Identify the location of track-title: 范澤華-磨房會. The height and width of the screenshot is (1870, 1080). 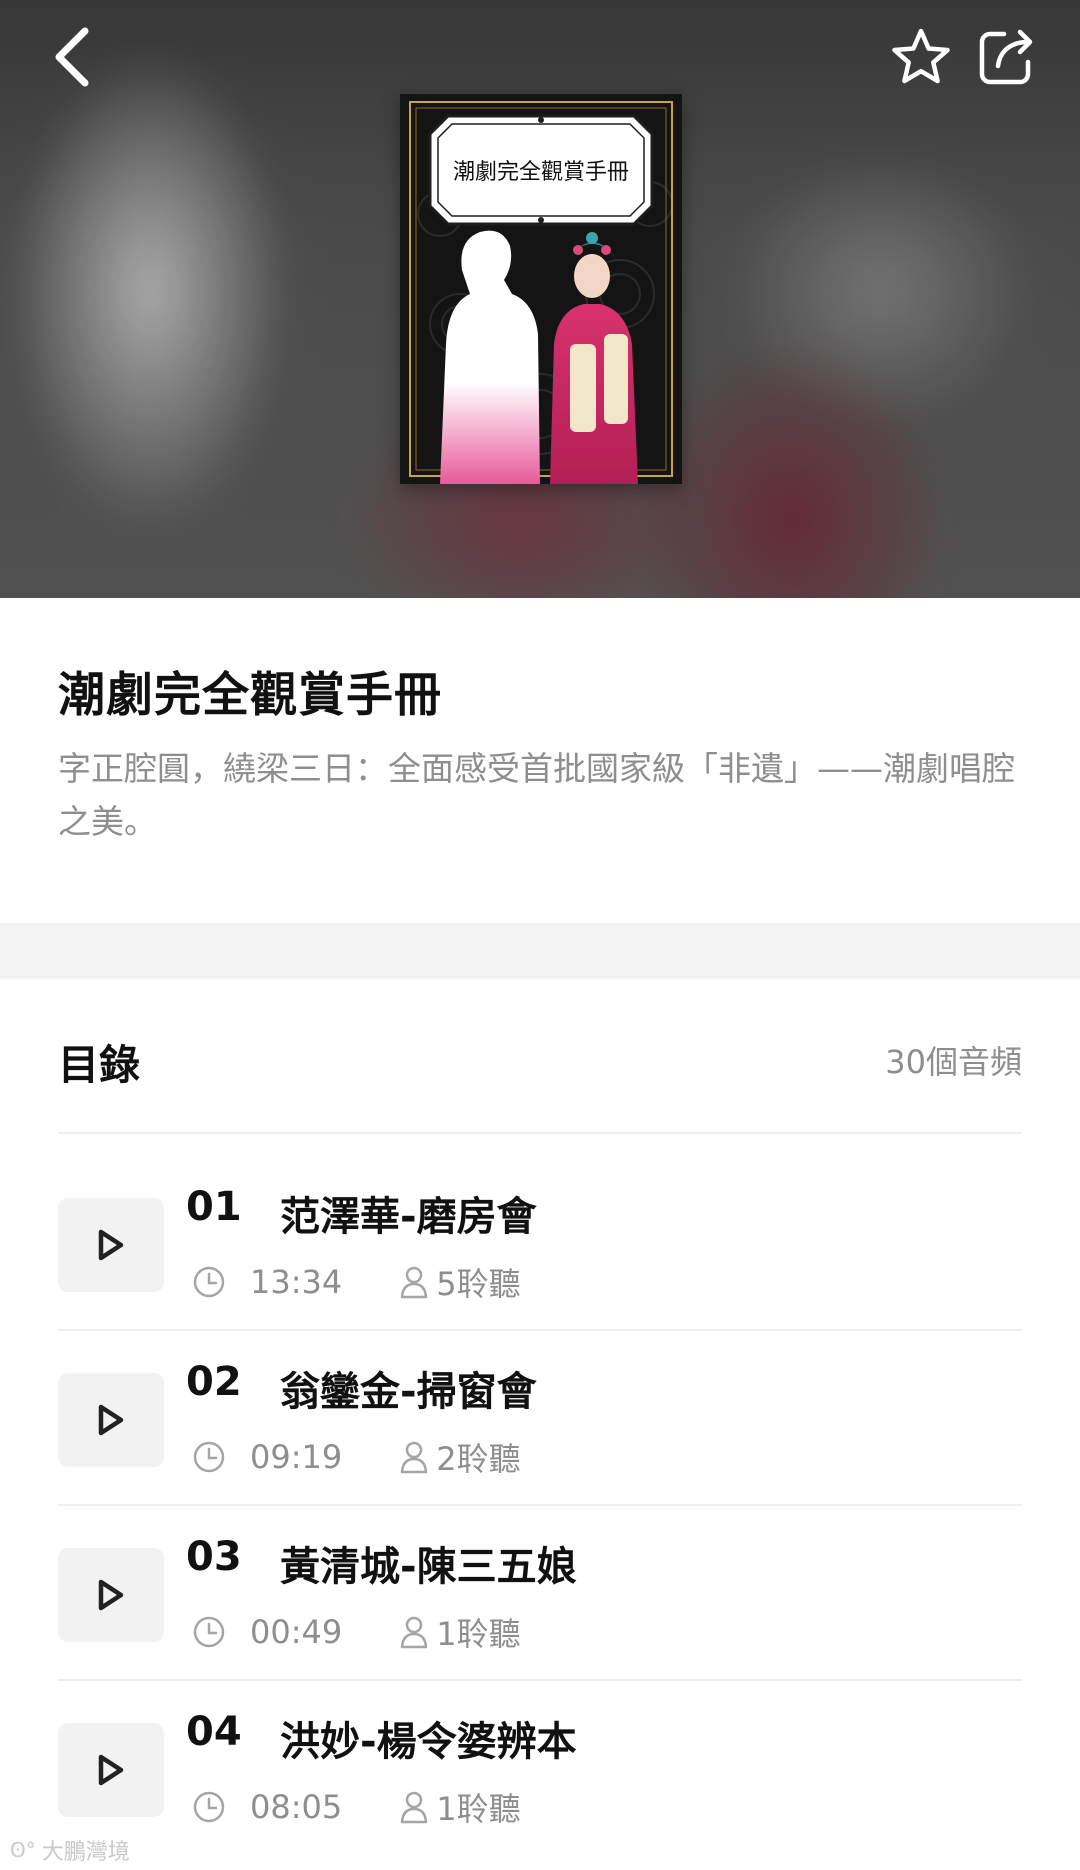
(408, 1217).